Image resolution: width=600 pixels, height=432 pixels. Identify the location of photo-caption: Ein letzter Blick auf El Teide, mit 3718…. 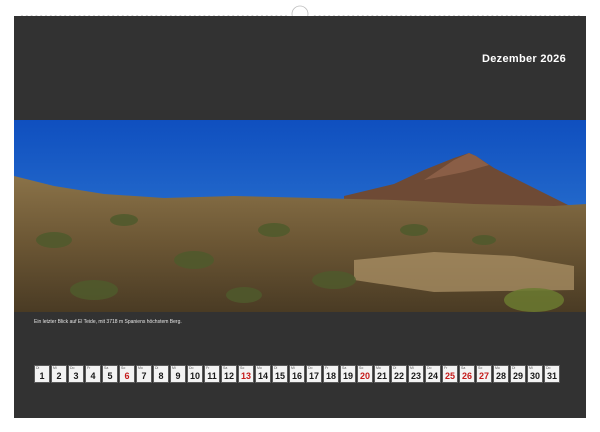
(108, 322).